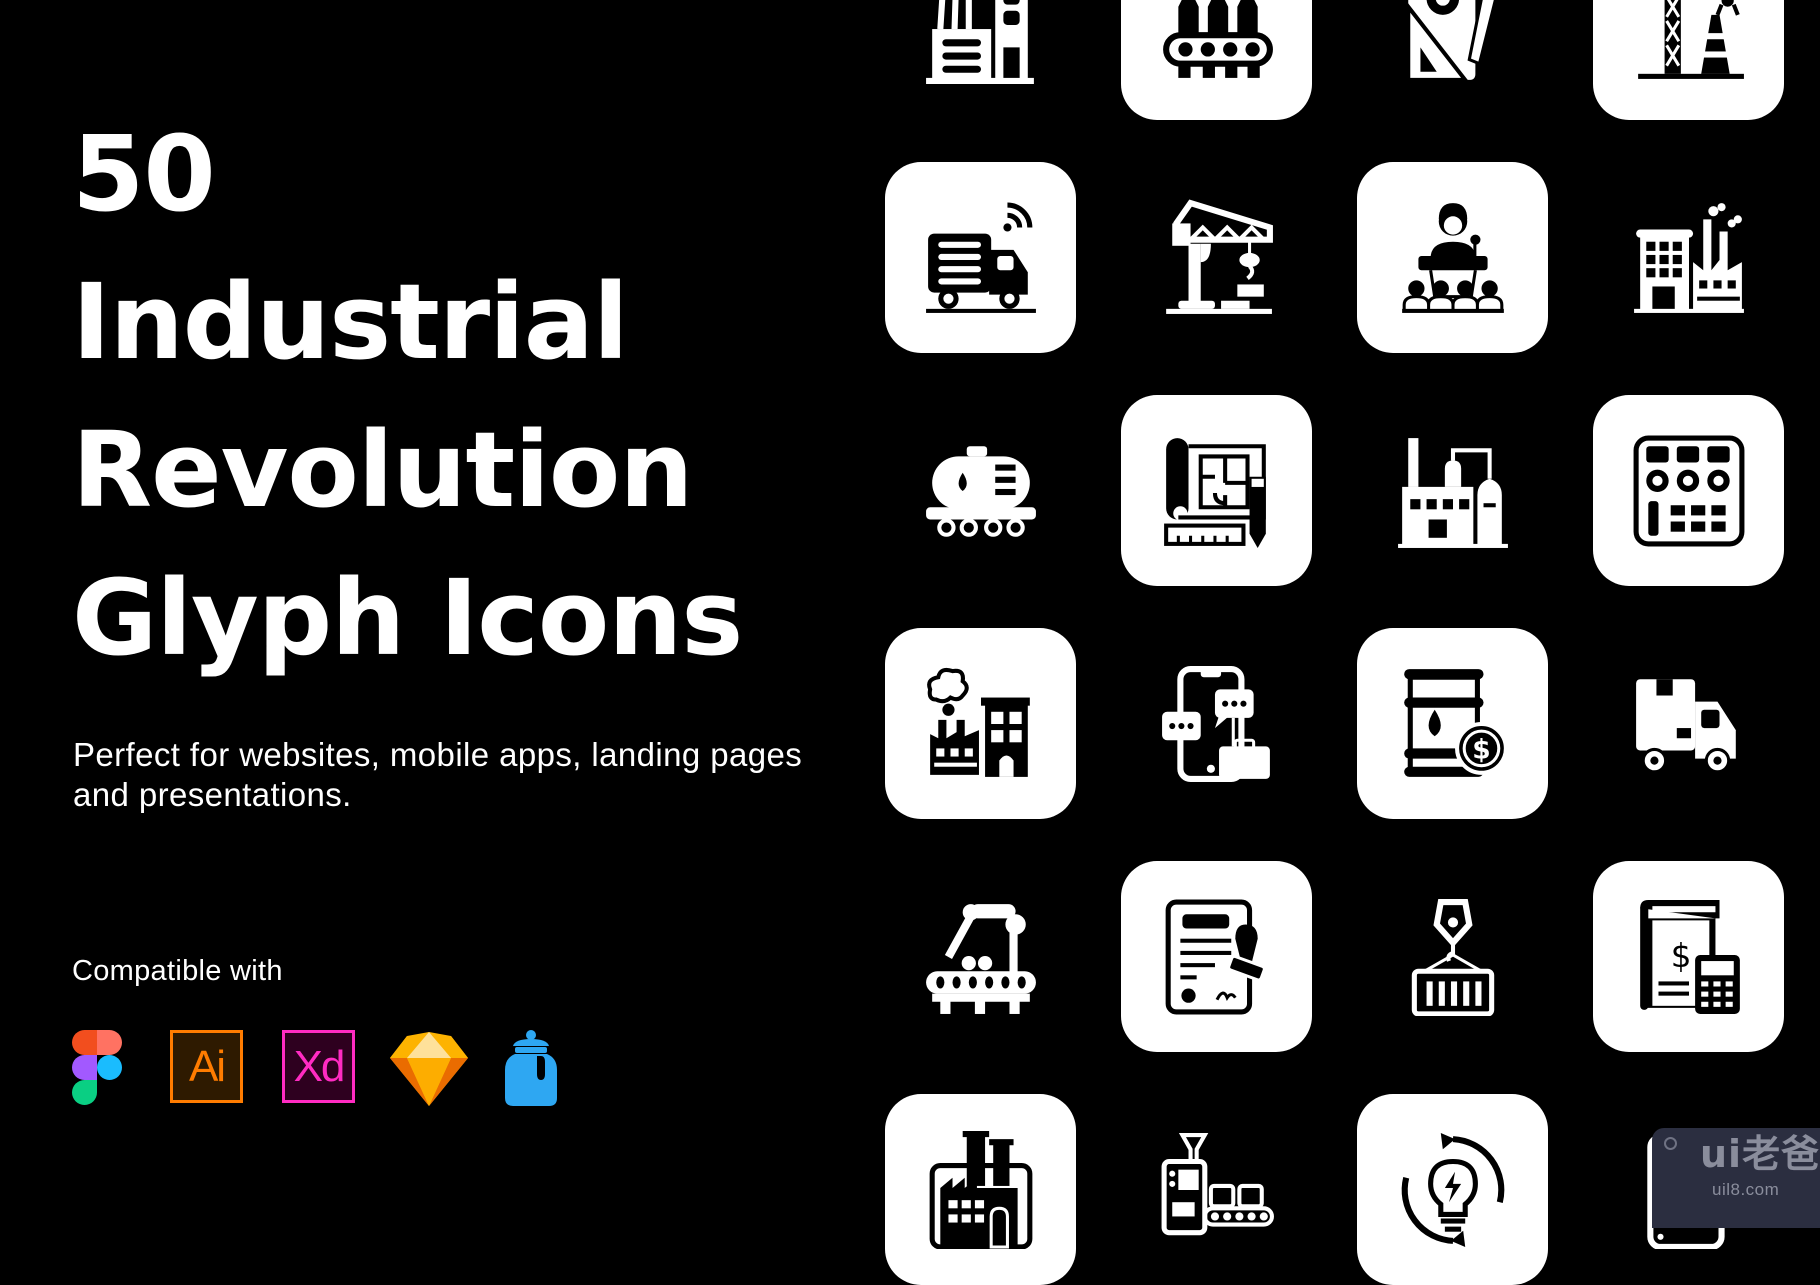  I want to click on icon-tile-tower-crane, so click(1216, 257).